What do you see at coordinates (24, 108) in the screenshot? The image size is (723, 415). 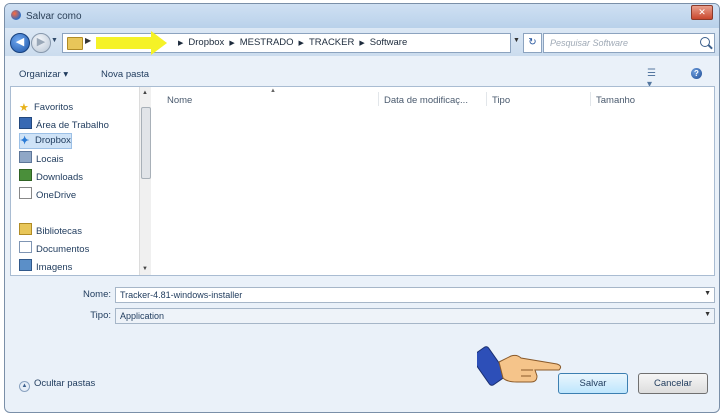 I see `star-icon: ★` at bounding box center [24, 108].